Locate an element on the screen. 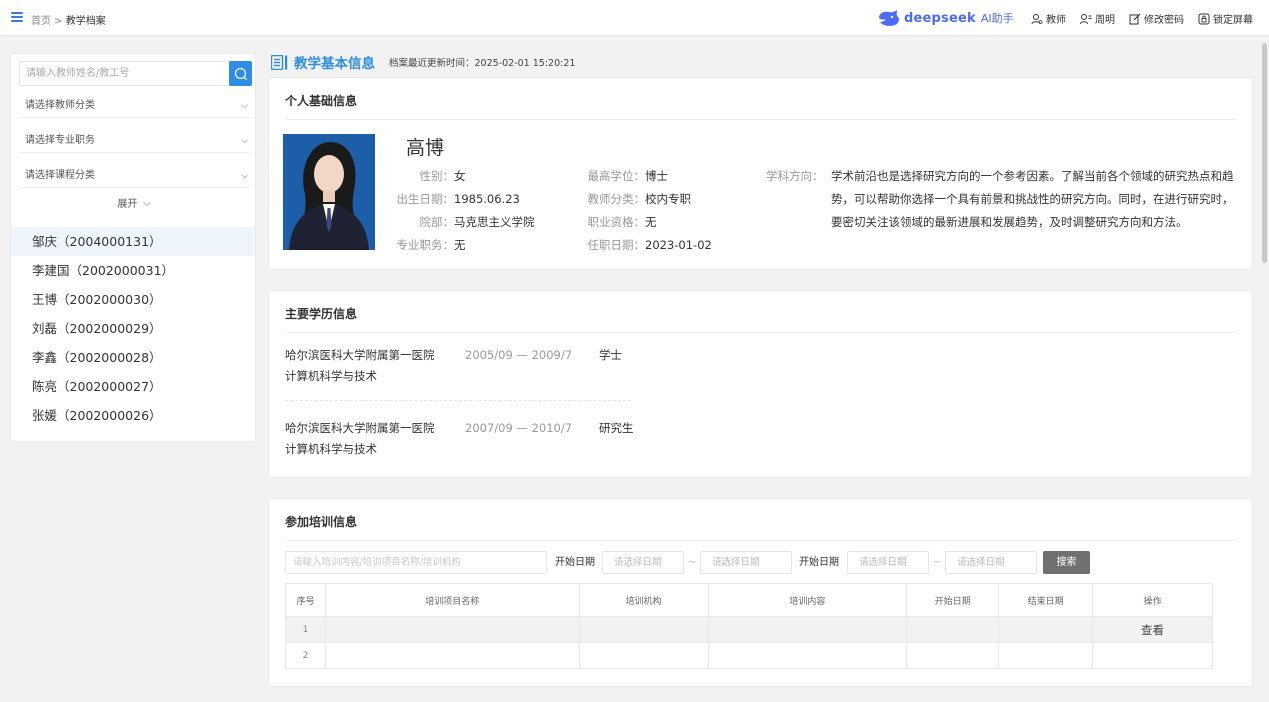 The image size is (1269, 702). field-professional-title: 专业职务：无 is located at coordinates (428, 245).